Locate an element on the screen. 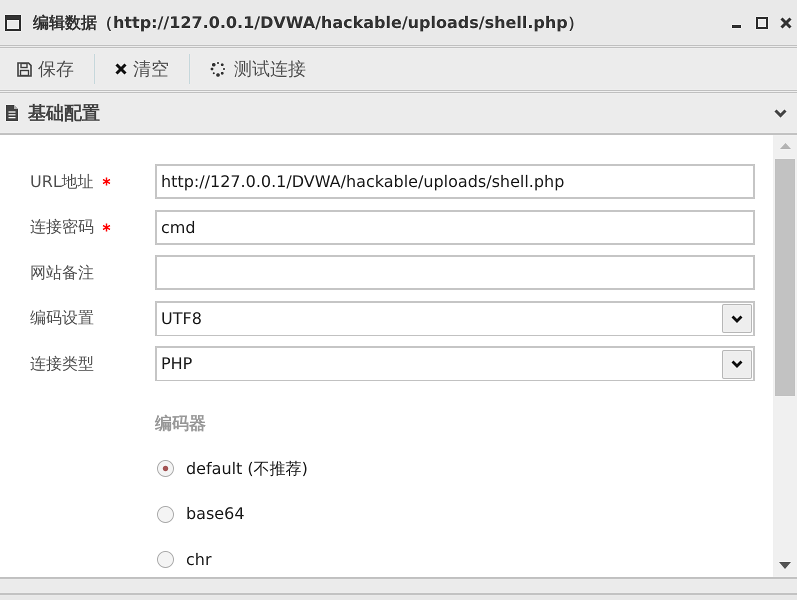 This screenshot has width=797, height=600. panel-title: 基础配置 is located at coordinates (64, 113).